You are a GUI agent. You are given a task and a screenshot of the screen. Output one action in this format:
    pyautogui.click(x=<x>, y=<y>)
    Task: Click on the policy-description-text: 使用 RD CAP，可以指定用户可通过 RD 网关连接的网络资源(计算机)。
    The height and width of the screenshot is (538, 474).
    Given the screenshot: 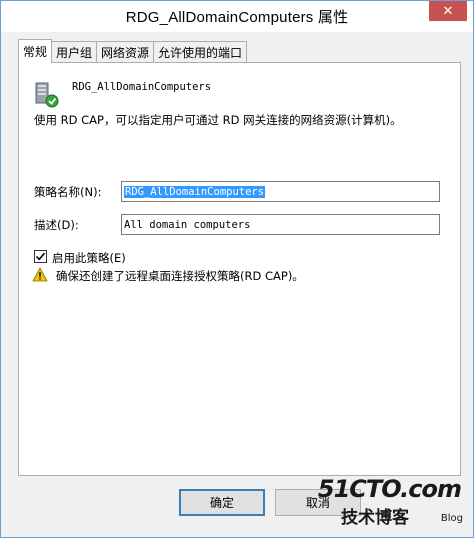 What is the action you would take?
    pyautogui.click(x=218, y=120)
    